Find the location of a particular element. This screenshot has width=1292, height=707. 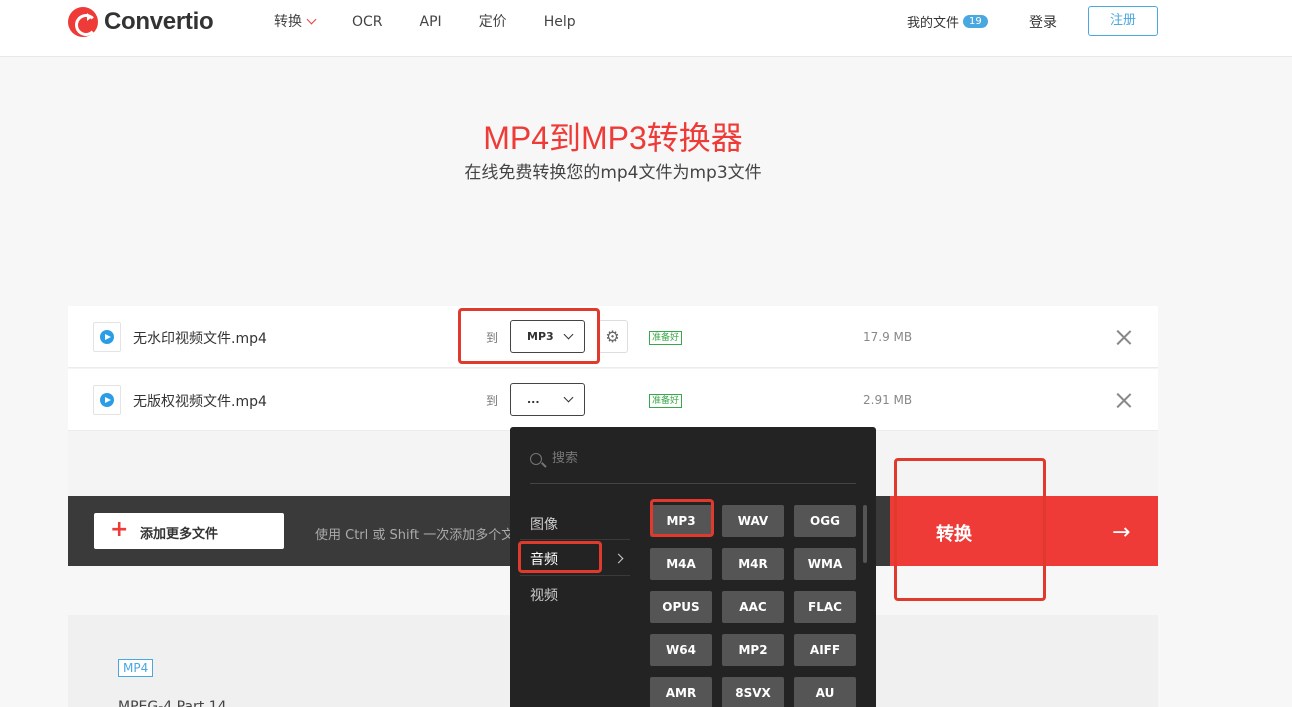

format-select: MP3 is located at coordinates (547, 336).